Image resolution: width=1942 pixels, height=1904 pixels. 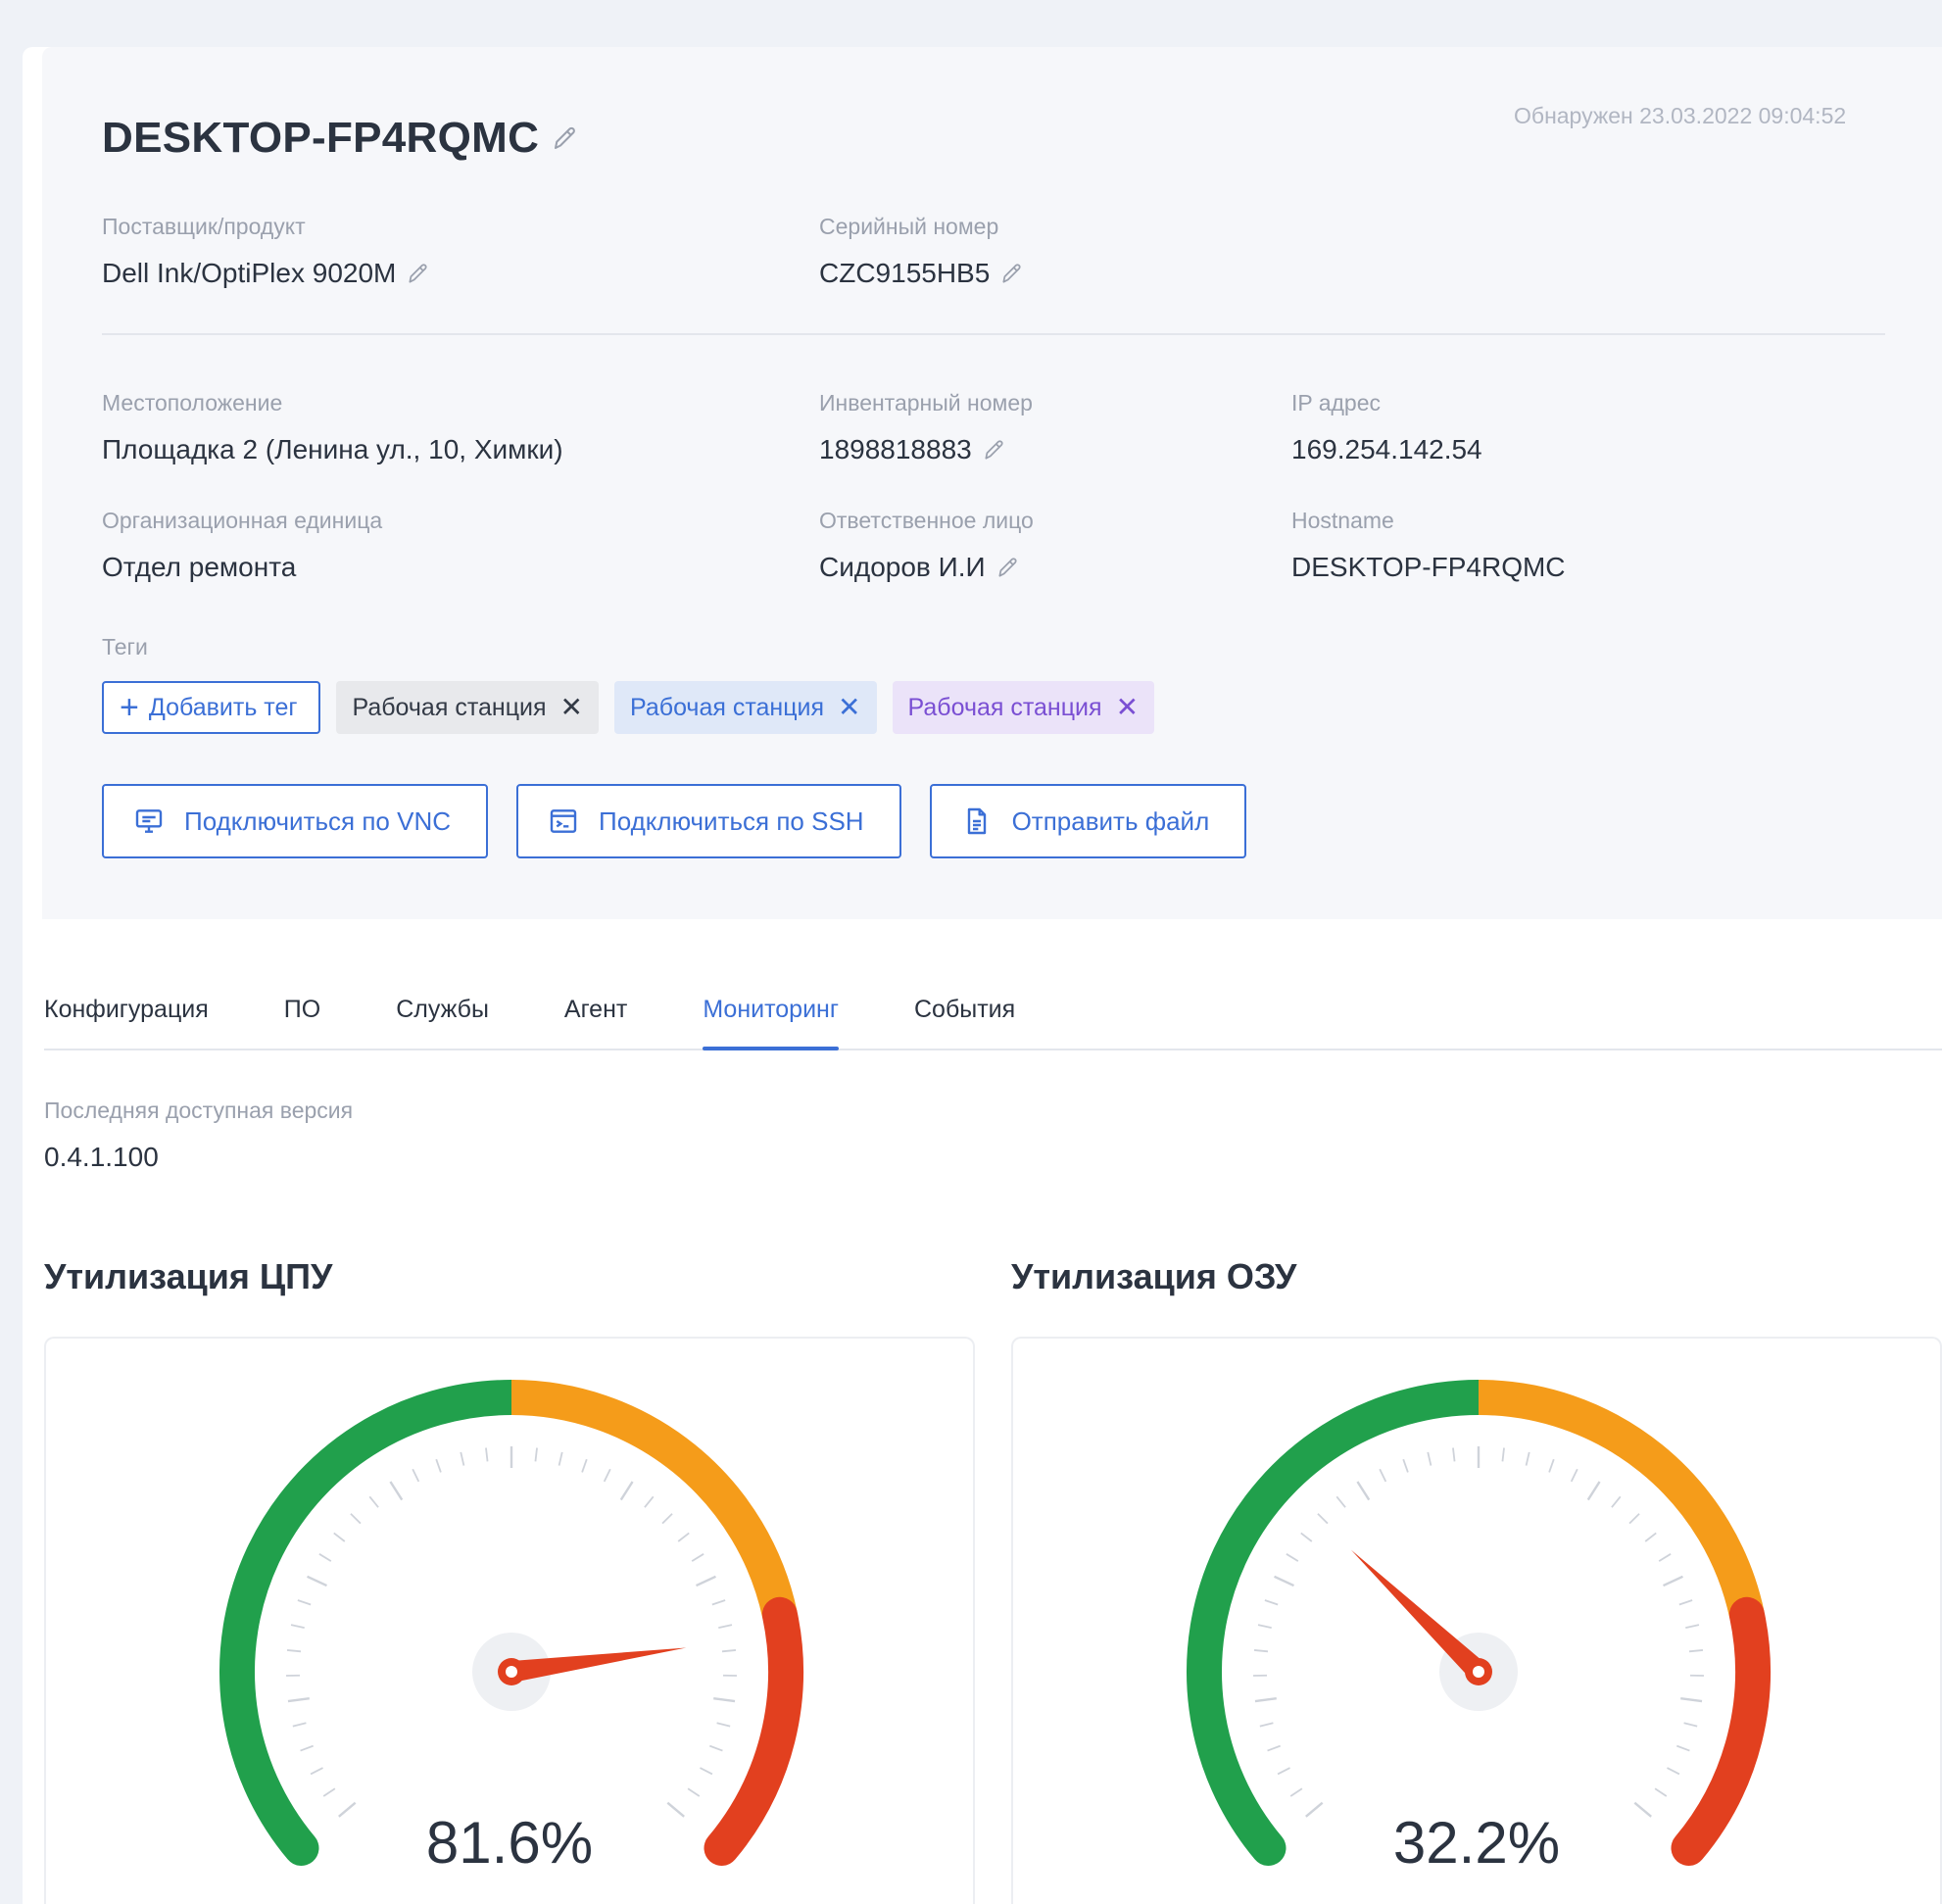 I want to click on field-label: Последняя доступная версия, so click(x=199, y=1110).